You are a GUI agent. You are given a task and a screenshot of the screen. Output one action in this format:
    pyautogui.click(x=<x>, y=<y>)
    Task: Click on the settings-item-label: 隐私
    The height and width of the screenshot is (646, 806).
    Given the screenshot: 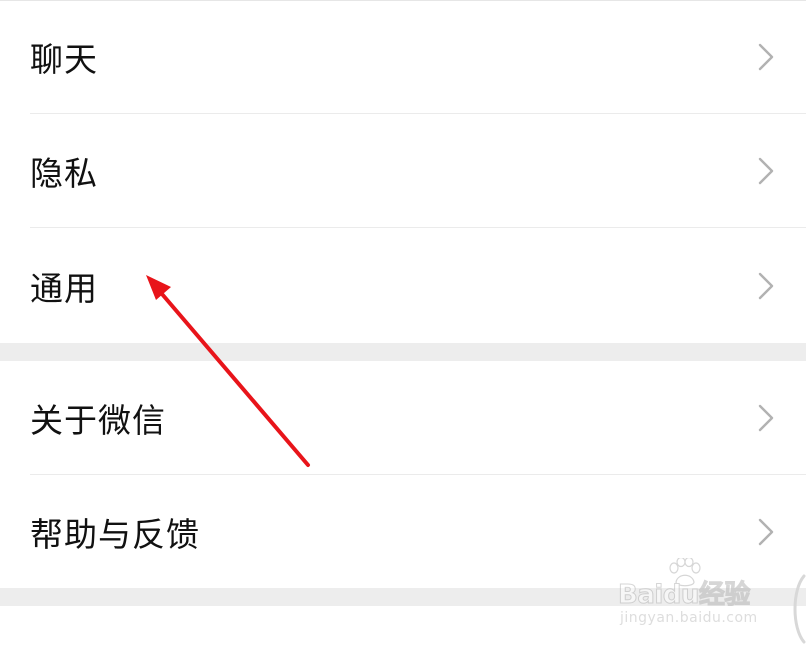 What is the action you would take?
    pyautogui.click(x=64, y=173)
    